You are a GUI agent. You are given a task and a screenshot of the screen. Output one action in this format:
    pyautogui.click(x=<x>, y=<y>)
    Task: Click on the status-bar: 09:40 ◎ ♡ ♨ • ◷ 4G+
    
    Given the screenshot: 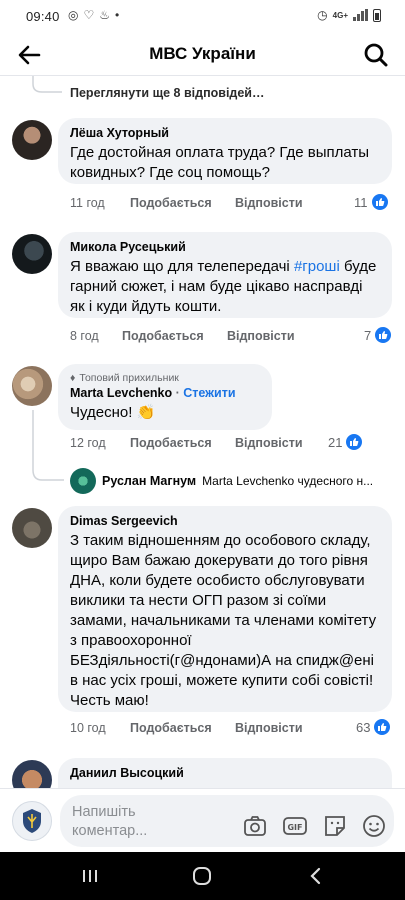 What is the action you would take?
    pyautogui.click(x=202, y=17)
    